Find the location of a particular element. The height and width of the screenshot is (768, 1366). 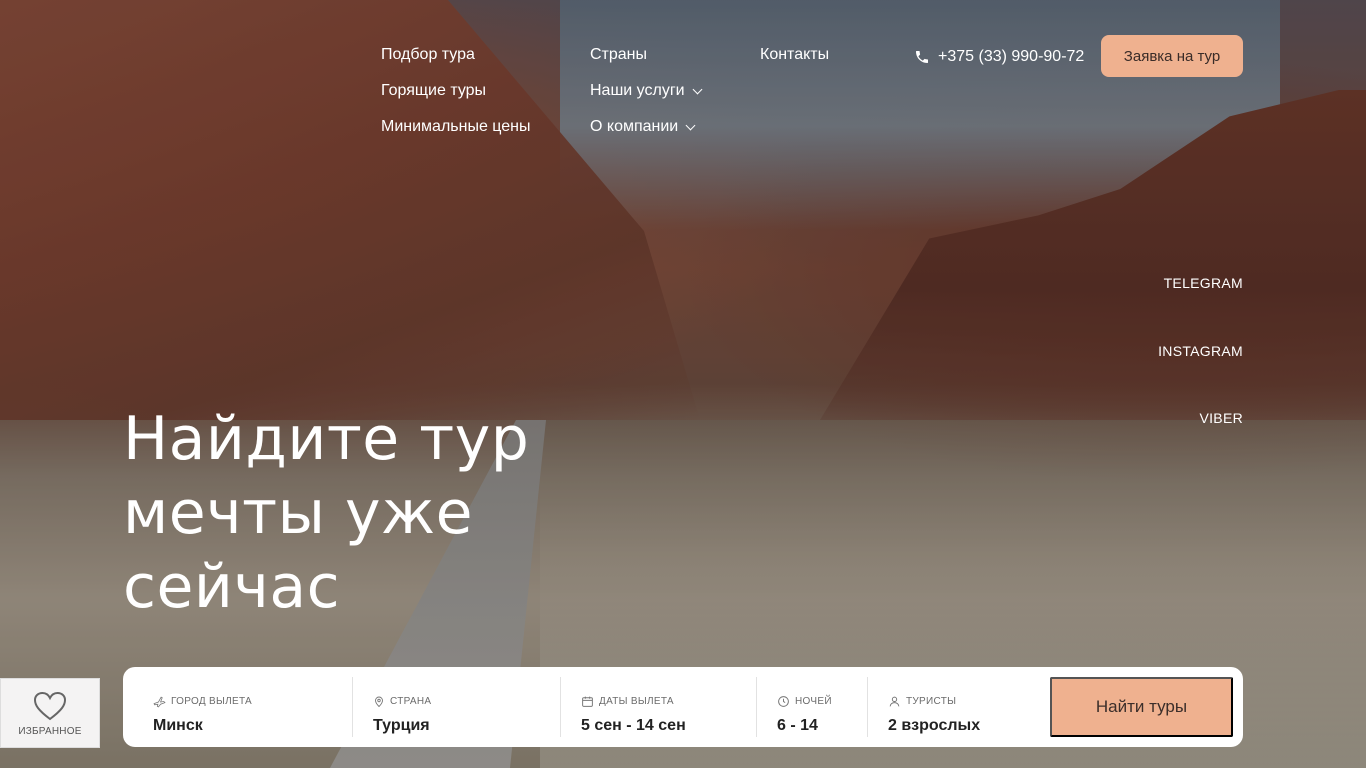

nights-value: 6 - 14 is located at coordinates (797, 725).